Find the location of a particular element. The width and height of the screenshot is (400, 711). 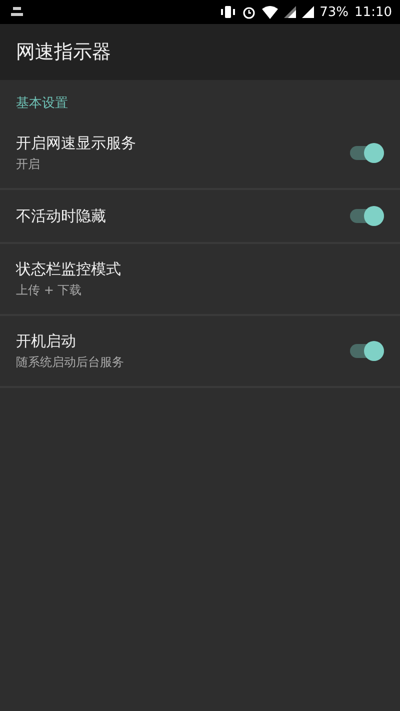

setting-row: 不活动时隐藏 is located at coordinates (200, 217).